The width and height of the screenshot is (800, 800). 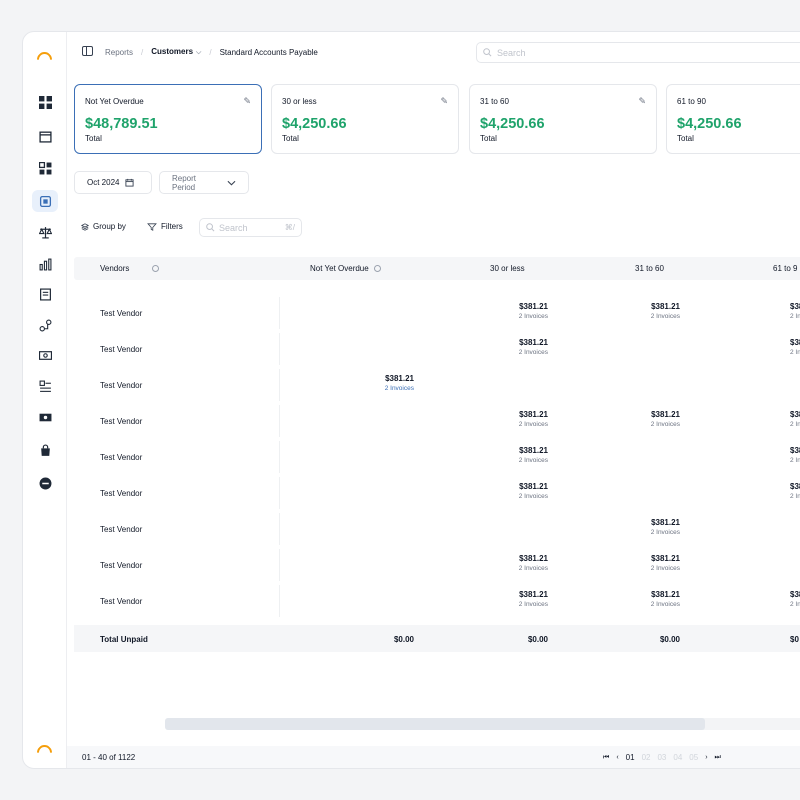 What do you see at coordinates (45, 136) in the screenshot?
I see `calendar-icon` at bounding box center [45, 136].